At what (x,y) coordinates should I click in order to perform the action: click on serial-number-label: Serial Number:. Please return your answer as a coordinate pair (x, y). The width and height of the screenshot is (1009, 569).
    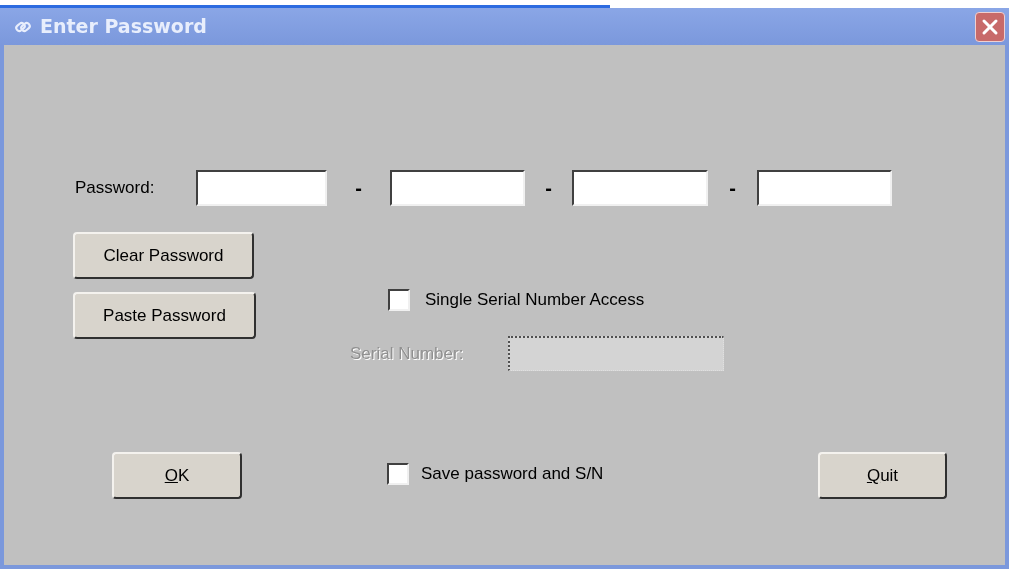
    Looking at the image, I should click on (407, 353).